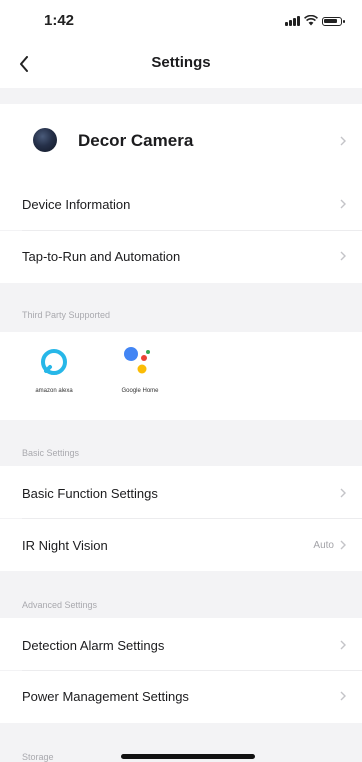 This screenshot has height=762, width=362. What do you see at coordinates (101, 256) in the screenshot?
I see `tap-to-run-label: Tap-to-Run and Automation` at bounding box center [101, 256].